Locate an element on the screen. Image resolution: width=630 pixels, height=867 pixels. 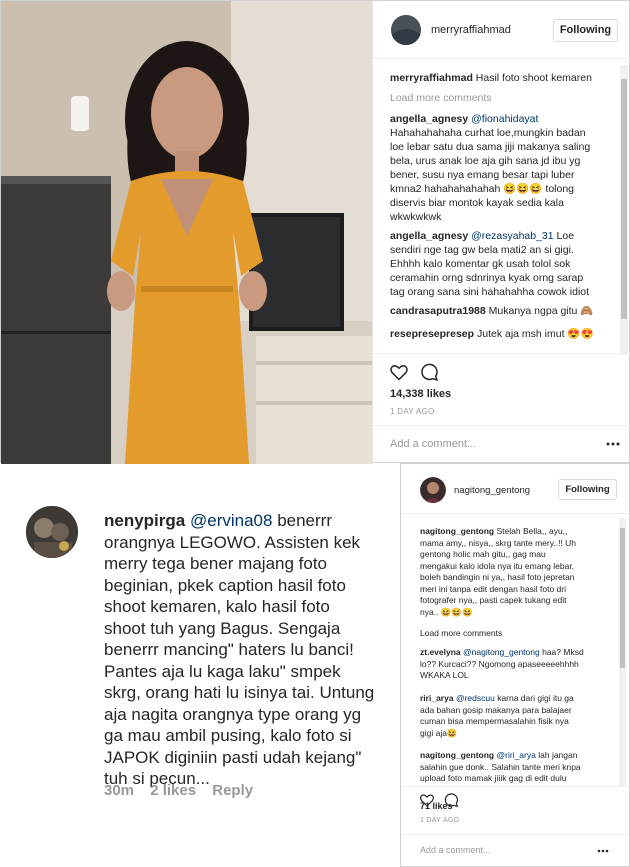
comment-text: upload foto mamak jiiik gag di edit dulu is located at coordinates (493, 778).